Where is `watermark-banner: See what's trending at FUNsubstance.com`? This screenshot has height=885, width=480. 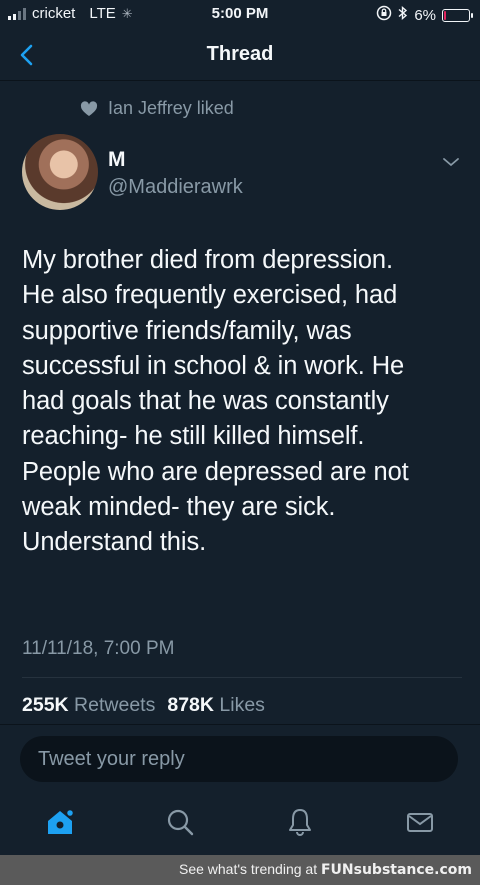 watermark-banner: See what's trending at FUNsubstance.com is located at coordinates (240, 870).